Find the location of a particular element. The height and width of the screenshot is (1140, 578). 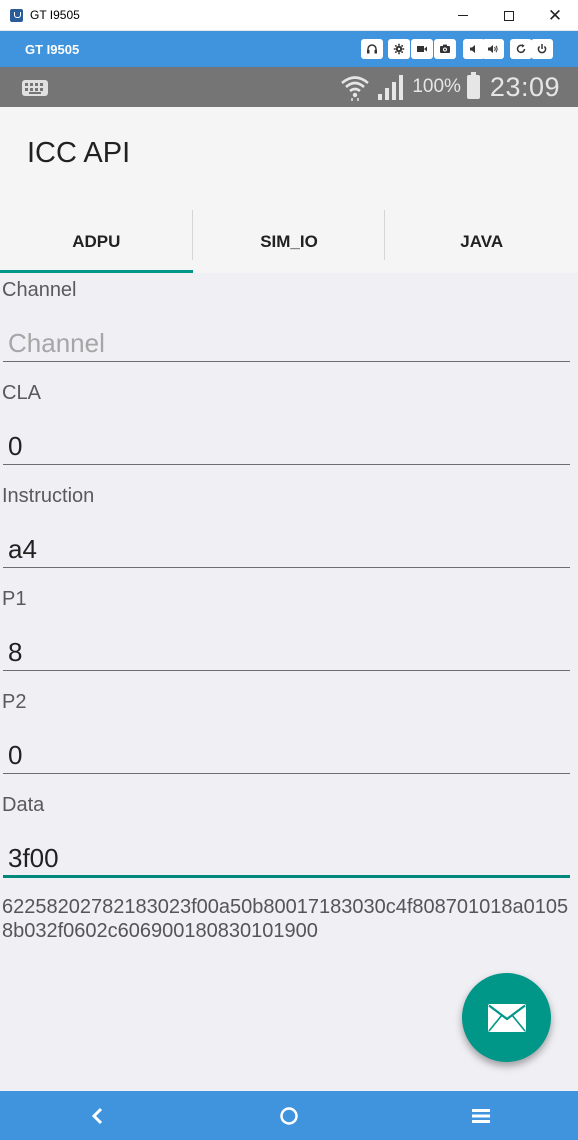

p1-input is located at coordinates (286, 649).